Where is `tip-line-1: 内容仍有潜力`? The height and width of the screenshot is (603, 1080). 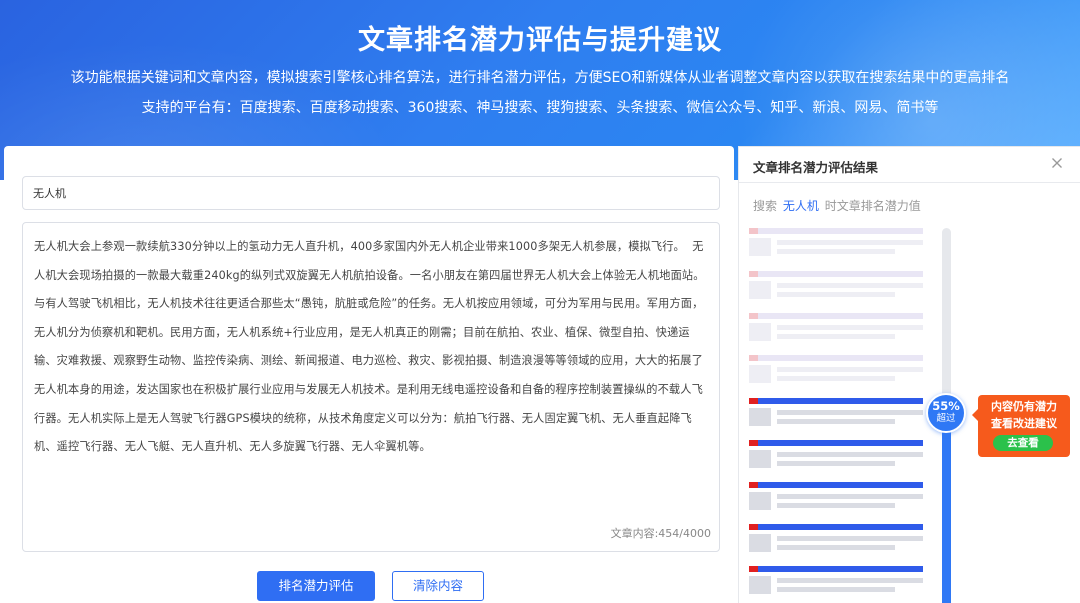
tip-line-1: 内容仍有潜力 is located at coordinates (1024, 406).